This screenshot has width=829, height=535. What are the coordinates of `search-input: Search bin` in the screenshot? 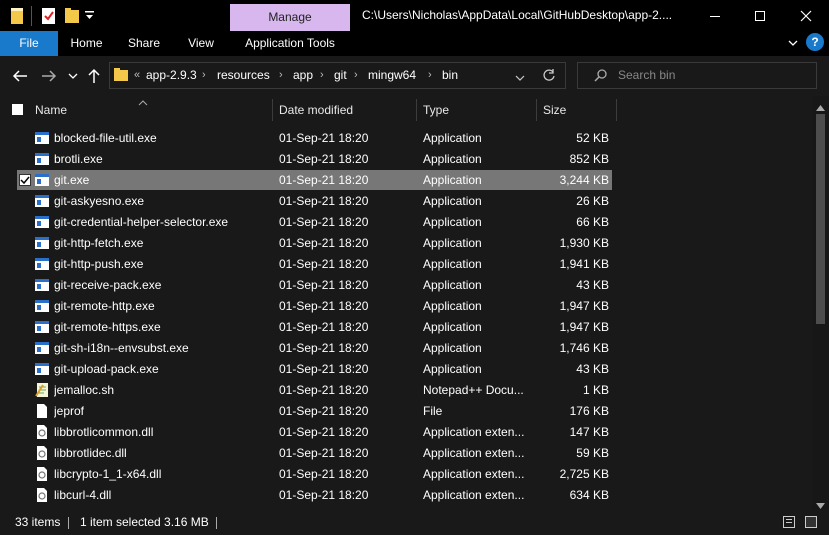 It's located at (697, 75).